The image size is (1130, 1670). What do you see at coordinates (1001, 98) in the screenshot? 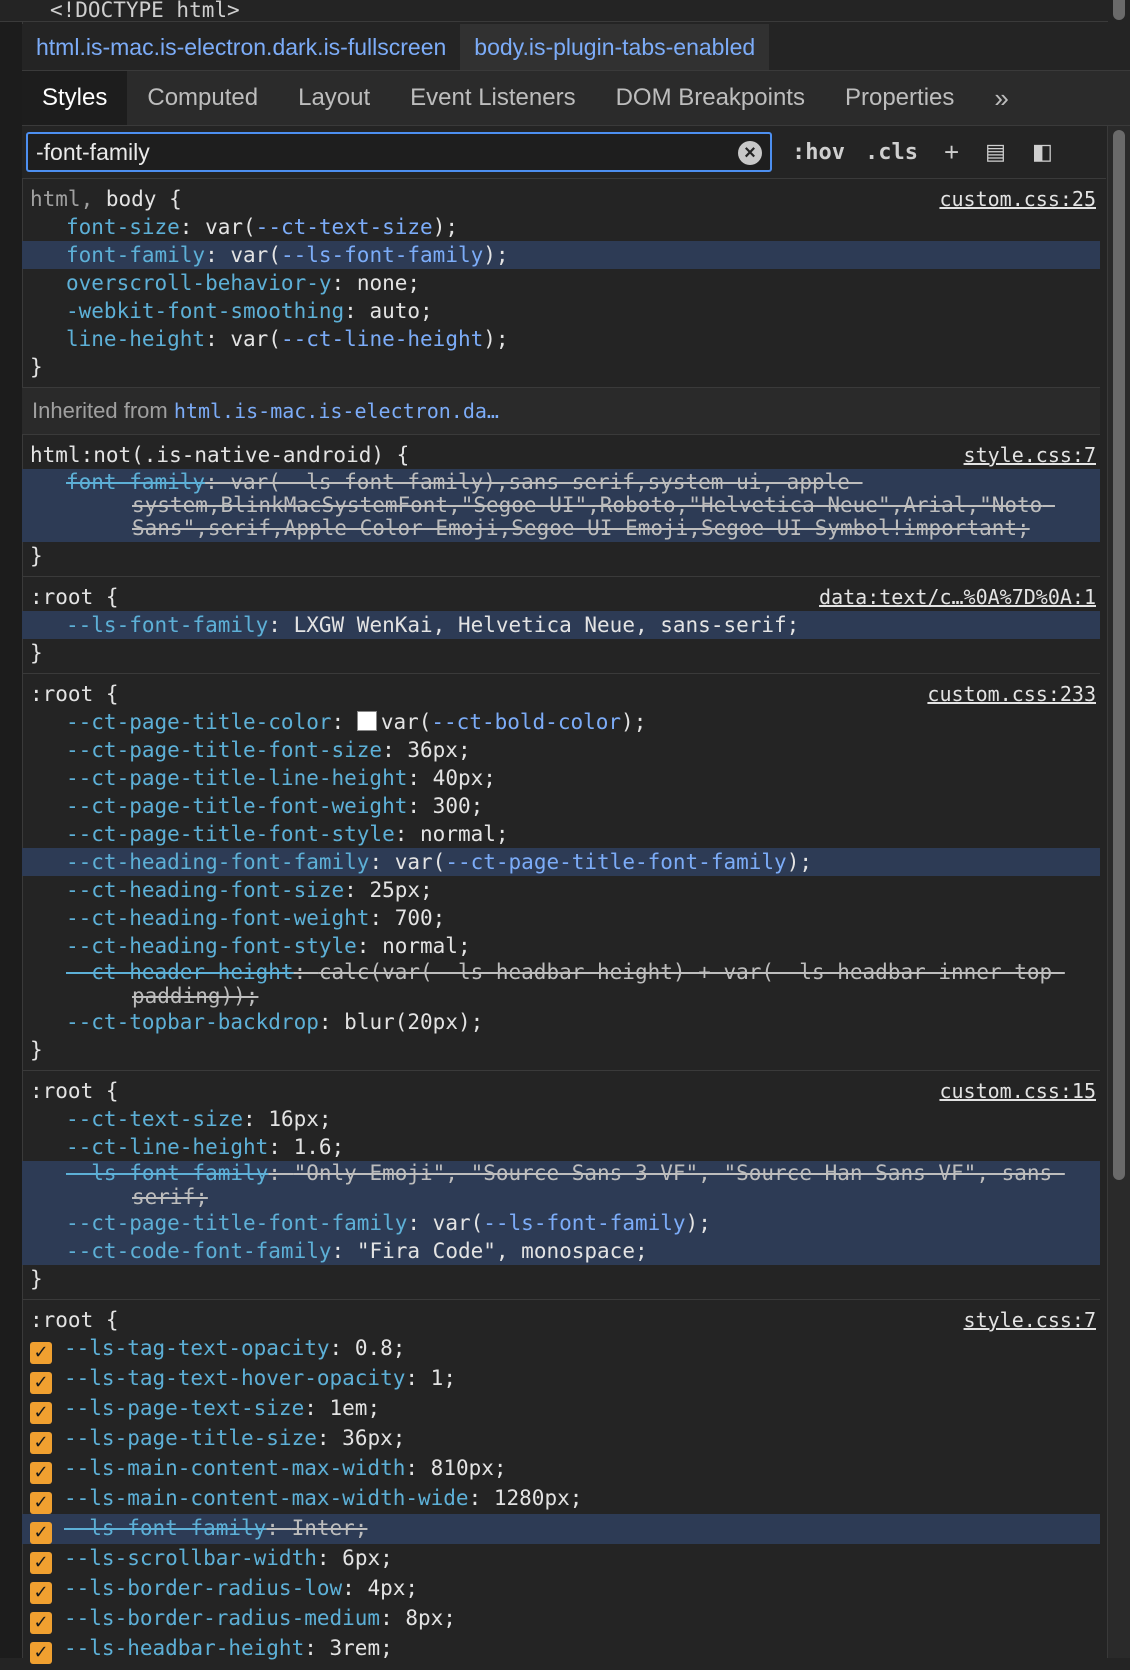
I see `more-tabs-icon: »` at bounding box center [1001, 98].